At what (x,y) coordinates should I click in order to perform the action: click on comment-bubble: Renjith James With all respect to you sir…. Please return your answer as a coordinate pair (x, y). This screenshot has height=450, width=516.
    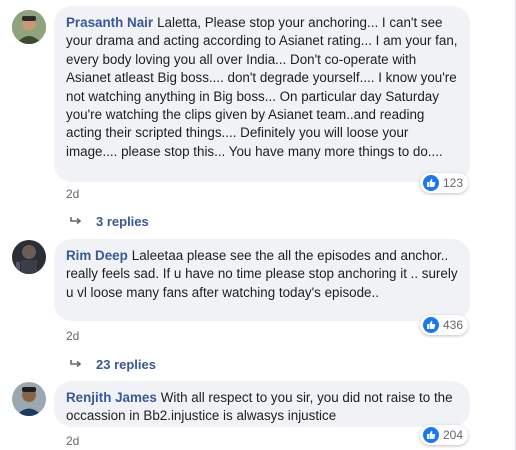
    Looking at the image, I should click on (262, 404).